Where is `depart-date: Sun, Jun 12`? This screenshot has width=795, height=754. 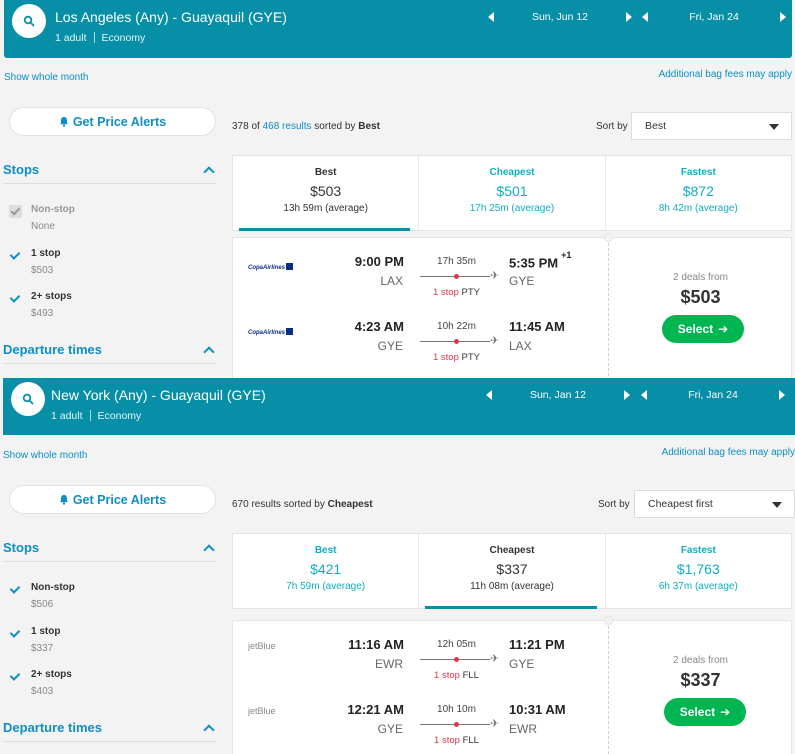
depart-date: Sun, Jun 12 is located at coordinates (560, 17).